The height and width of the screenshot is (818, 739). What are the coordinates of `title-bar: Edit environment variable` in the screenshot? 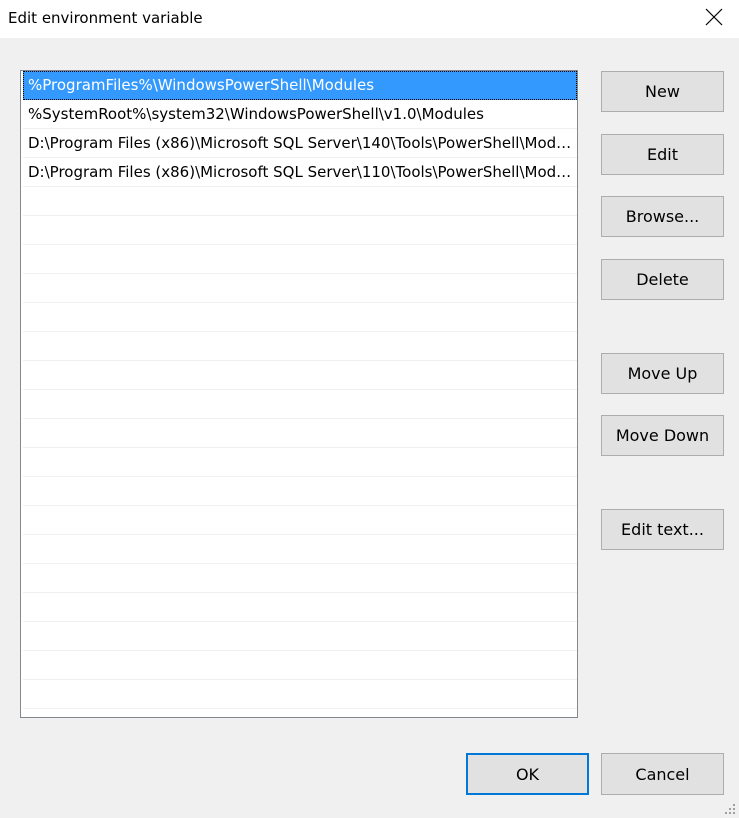 It's located at (369, 19).